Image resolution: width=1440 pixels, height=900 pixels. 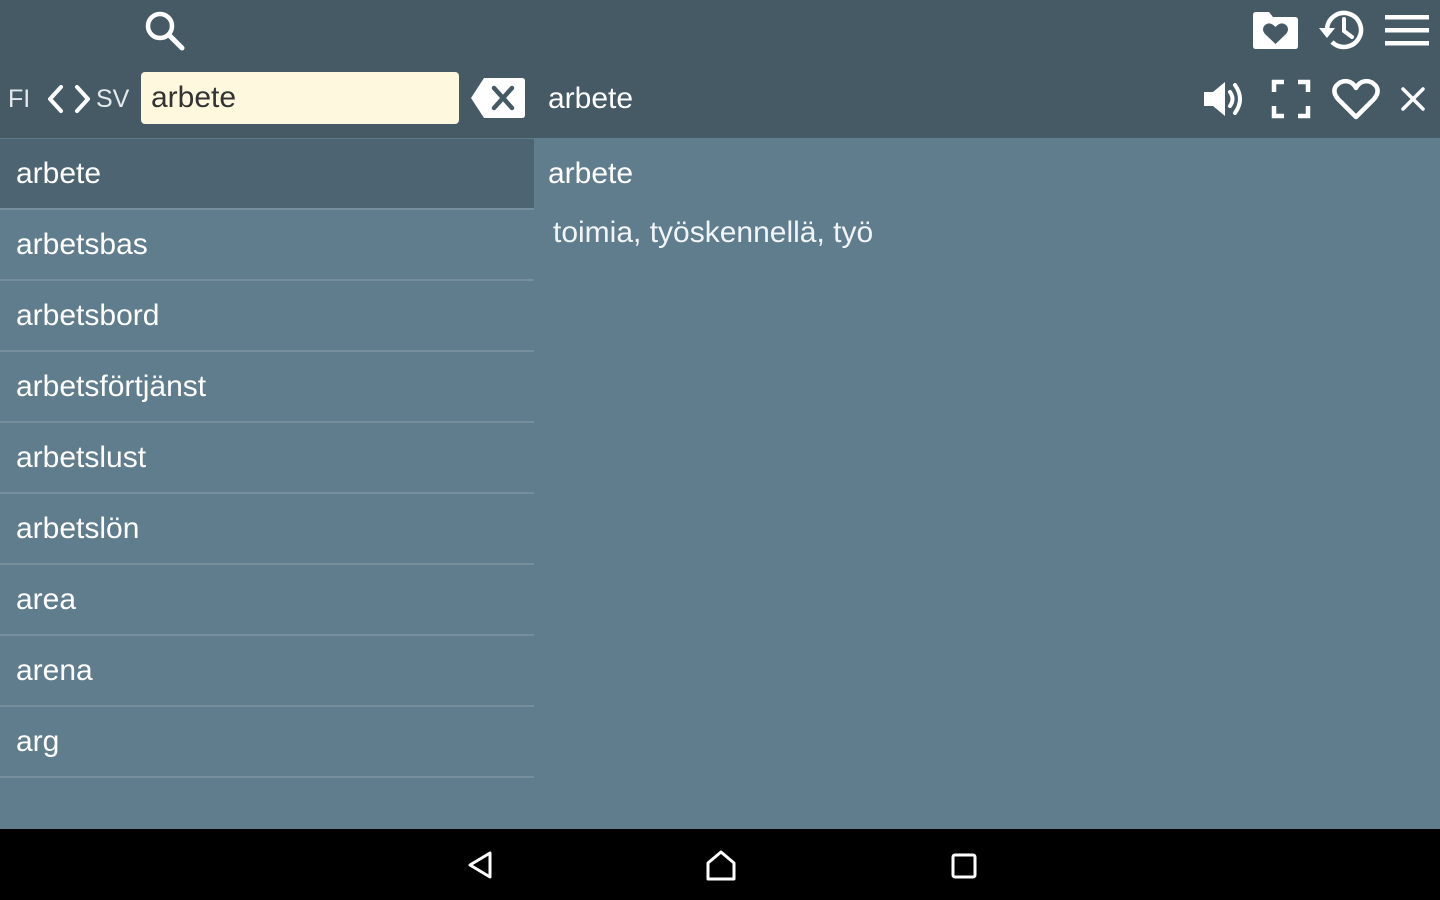 What do you see at coordinates (1356, 99) in the screenshot?
I see `heart-icon` at bounding box center [1356, 99].